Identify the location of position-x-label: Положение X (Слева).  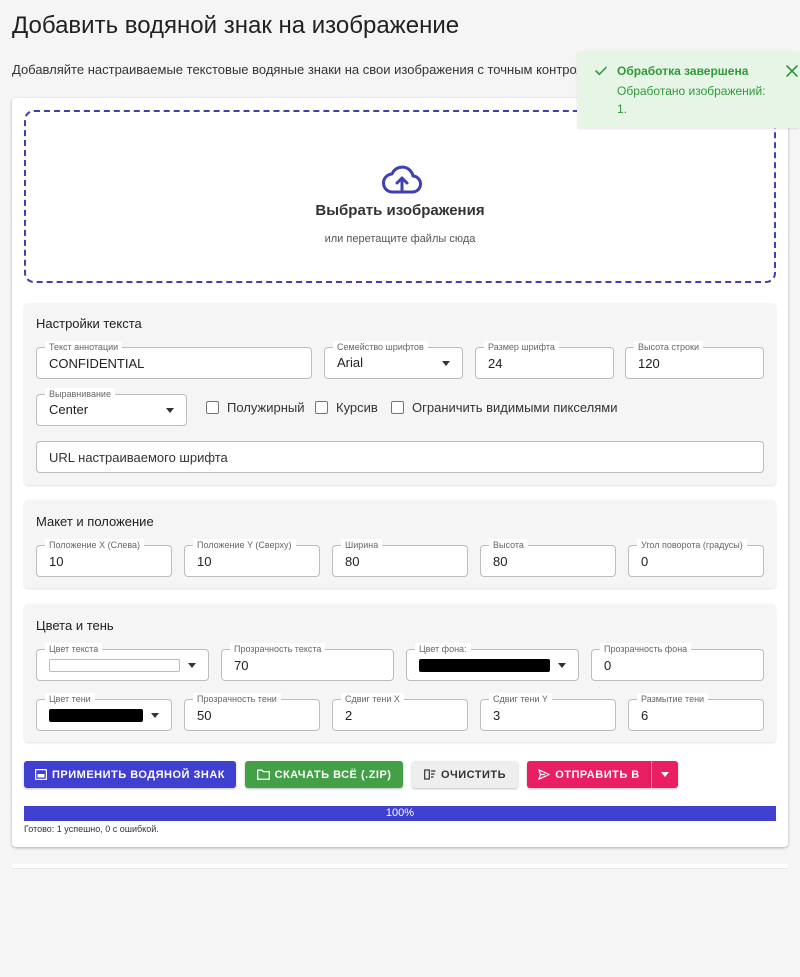
(95, 545).